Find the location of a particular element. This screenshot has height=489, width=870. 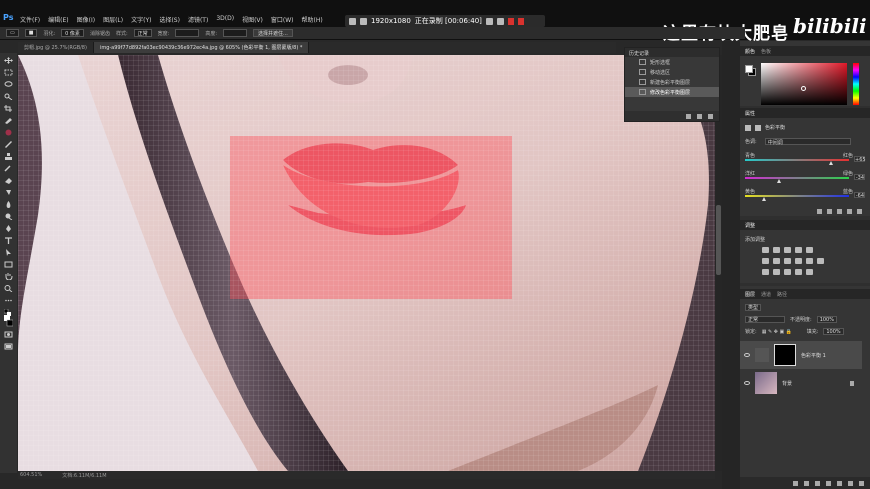

path-selection-tool-icon is located at coordinates (8, 252).